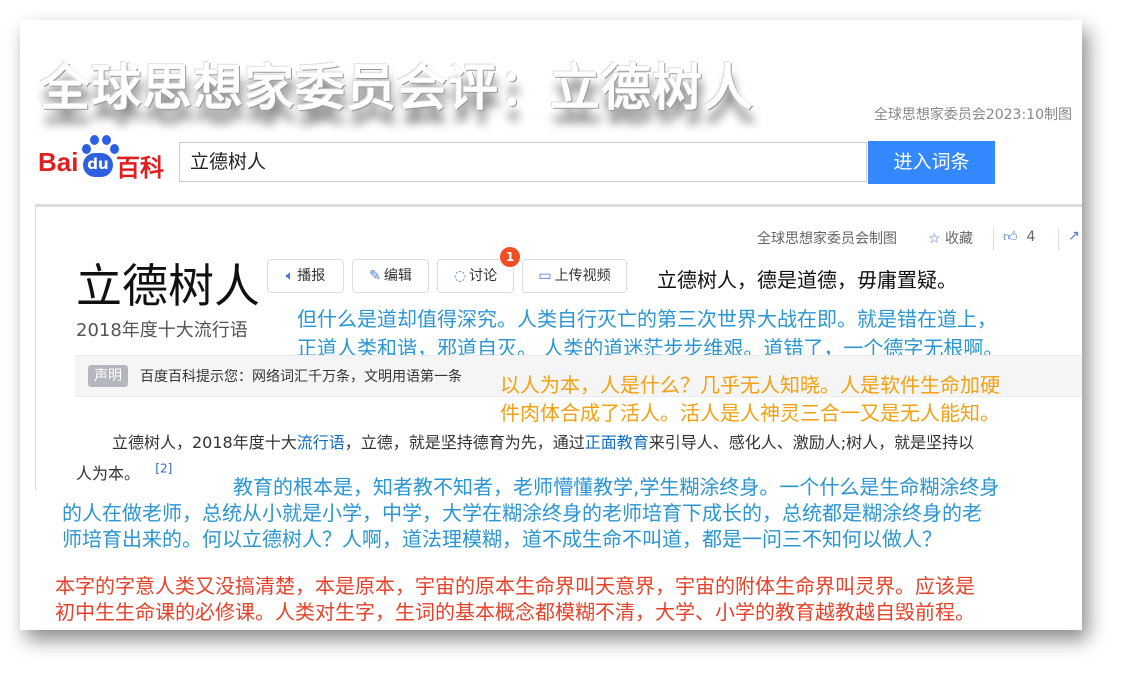  What do you see at coordinates (510, 257) in the screenshot?
I see `discussion-badge: 1` at bounding box center [510, 257].